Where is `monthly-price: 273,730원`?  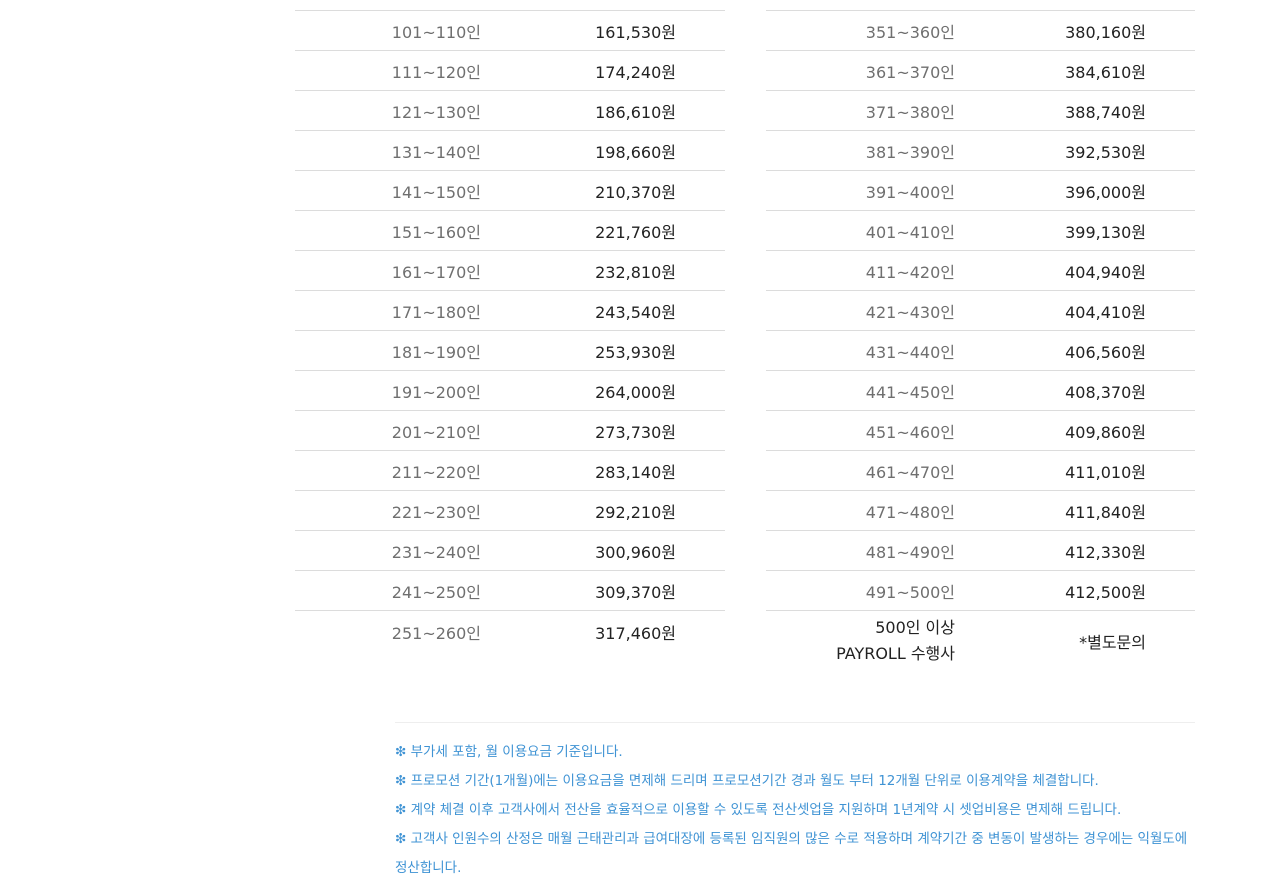
monthly-price: 273,730원 is located at coordinates (603, 430).